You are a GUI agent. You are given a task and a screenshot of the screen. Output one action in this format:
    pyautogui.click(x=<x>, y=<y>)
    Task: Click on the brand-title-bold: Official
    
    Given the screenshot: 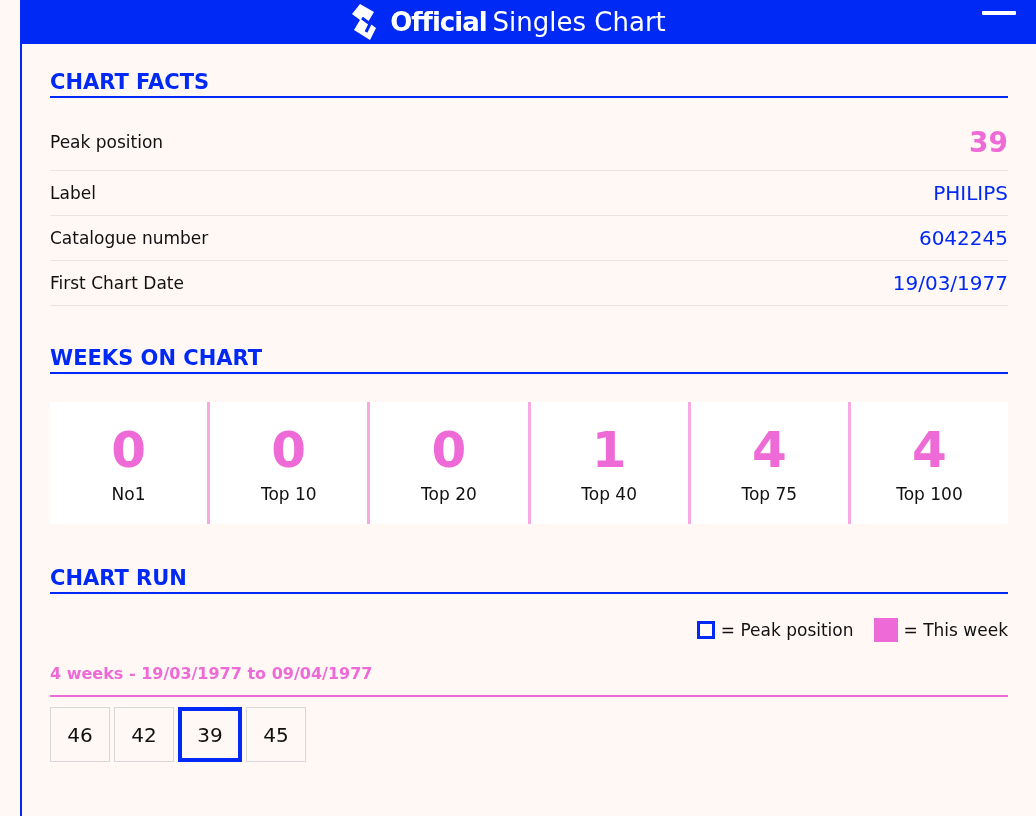 What is the action you would take?
    pyautogui.click(x=438, y=22)
    